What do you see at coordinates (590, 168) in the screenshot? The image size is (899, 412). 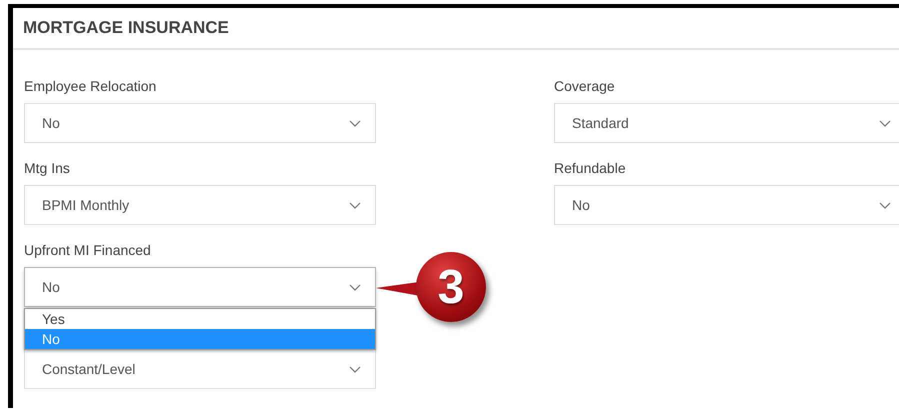 I see `field-label: Refundable` at bounding box center [590, 168].